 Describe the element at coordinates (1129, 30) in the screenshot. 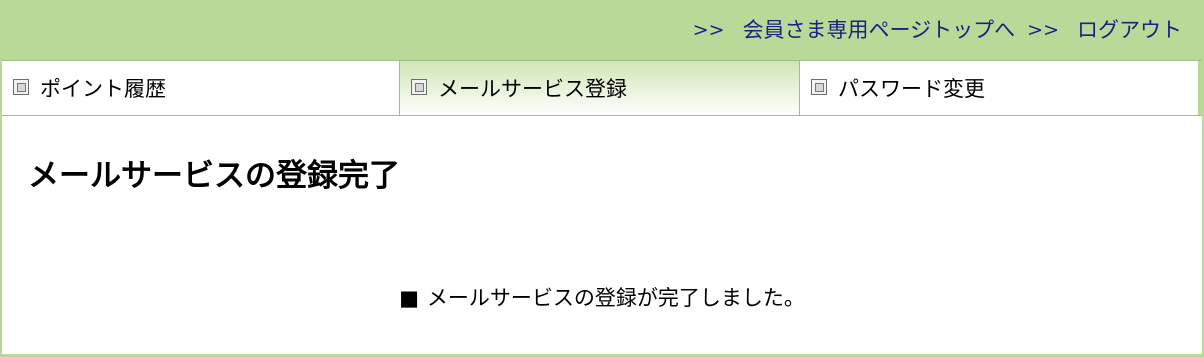

I see `logout-link: ログアウト` at that location.